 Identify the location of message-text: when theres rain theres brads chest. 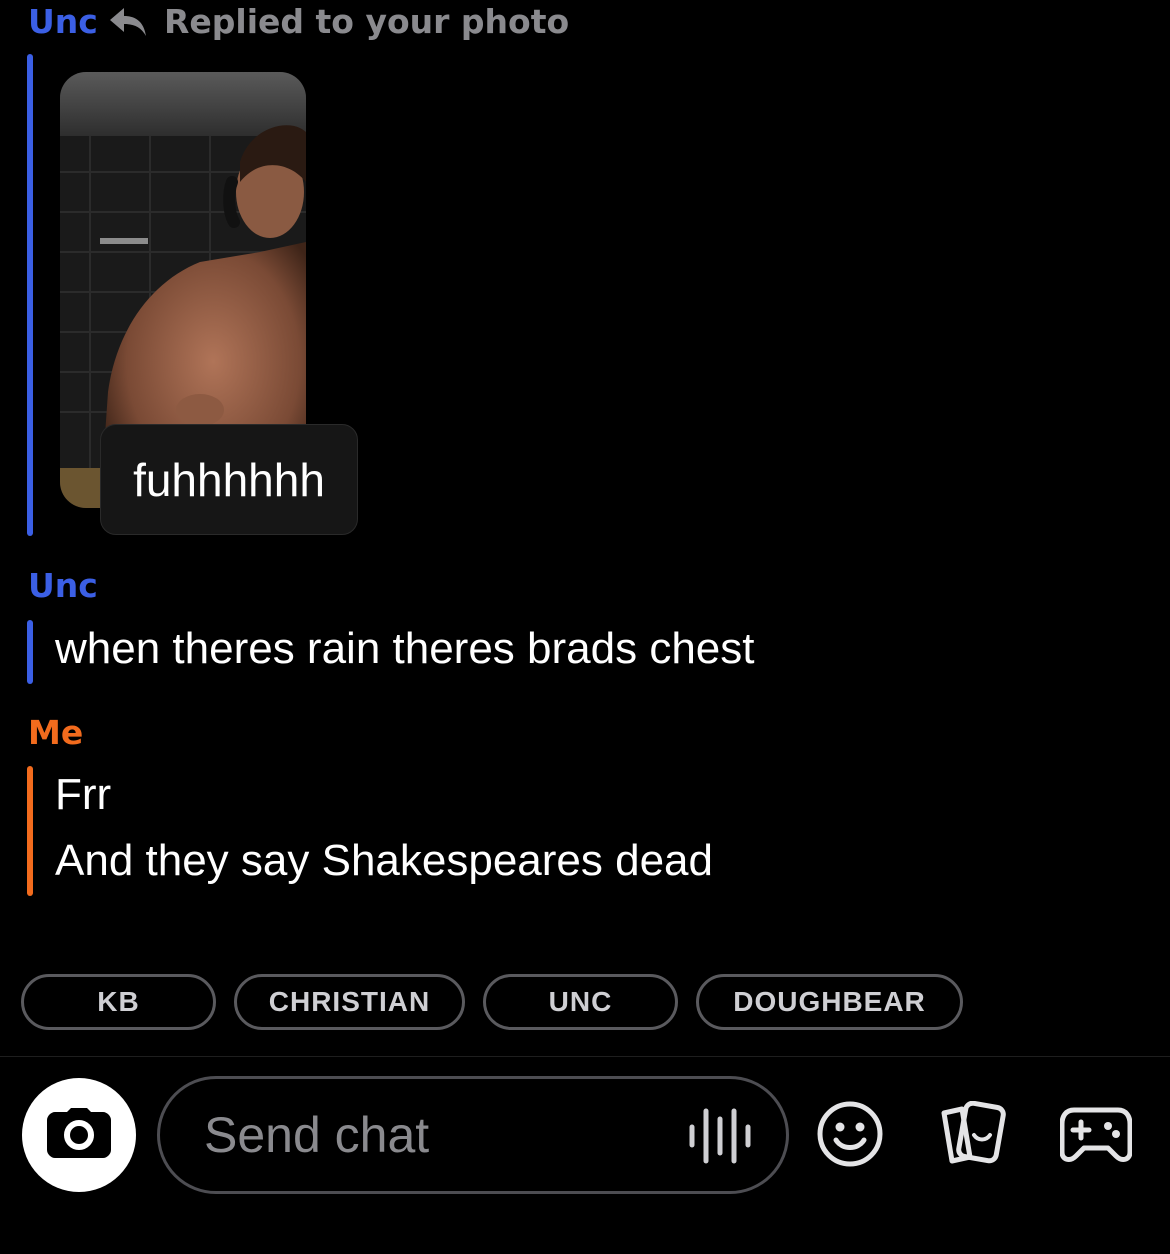
(405, 648).